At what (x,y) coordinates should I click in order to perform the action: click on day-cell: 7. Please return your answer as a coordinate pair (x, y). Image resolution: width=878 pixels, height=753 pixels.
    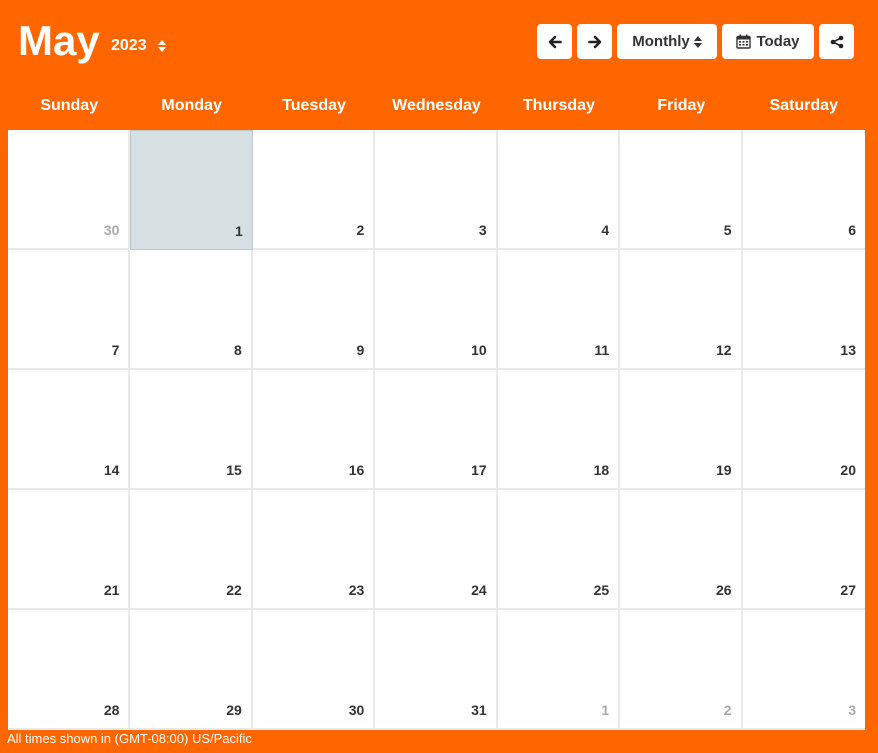
    Looking at the image, I should click on (69, 310).